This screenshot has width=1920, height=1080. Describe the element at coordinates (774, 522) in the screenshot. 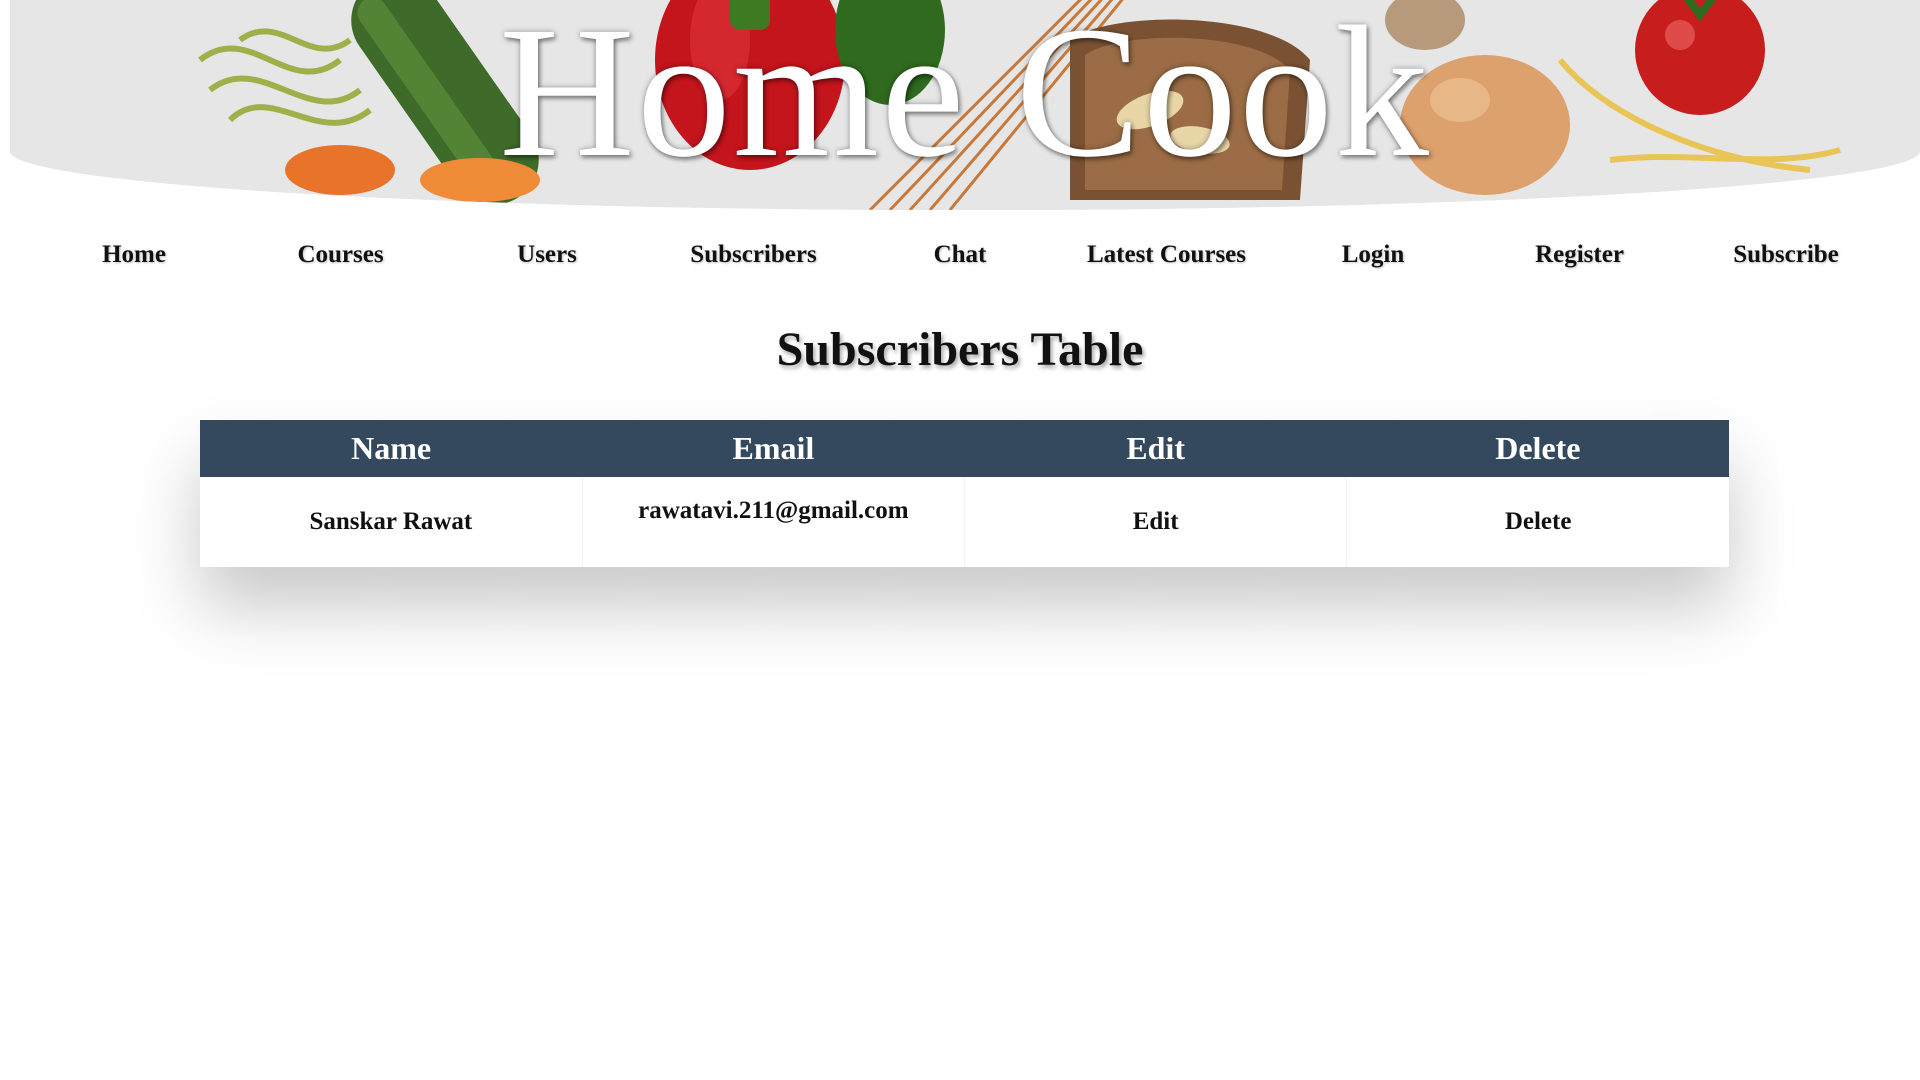

I see `subscriber-email-cell: rawatavi.211@gmail.com` at that location.